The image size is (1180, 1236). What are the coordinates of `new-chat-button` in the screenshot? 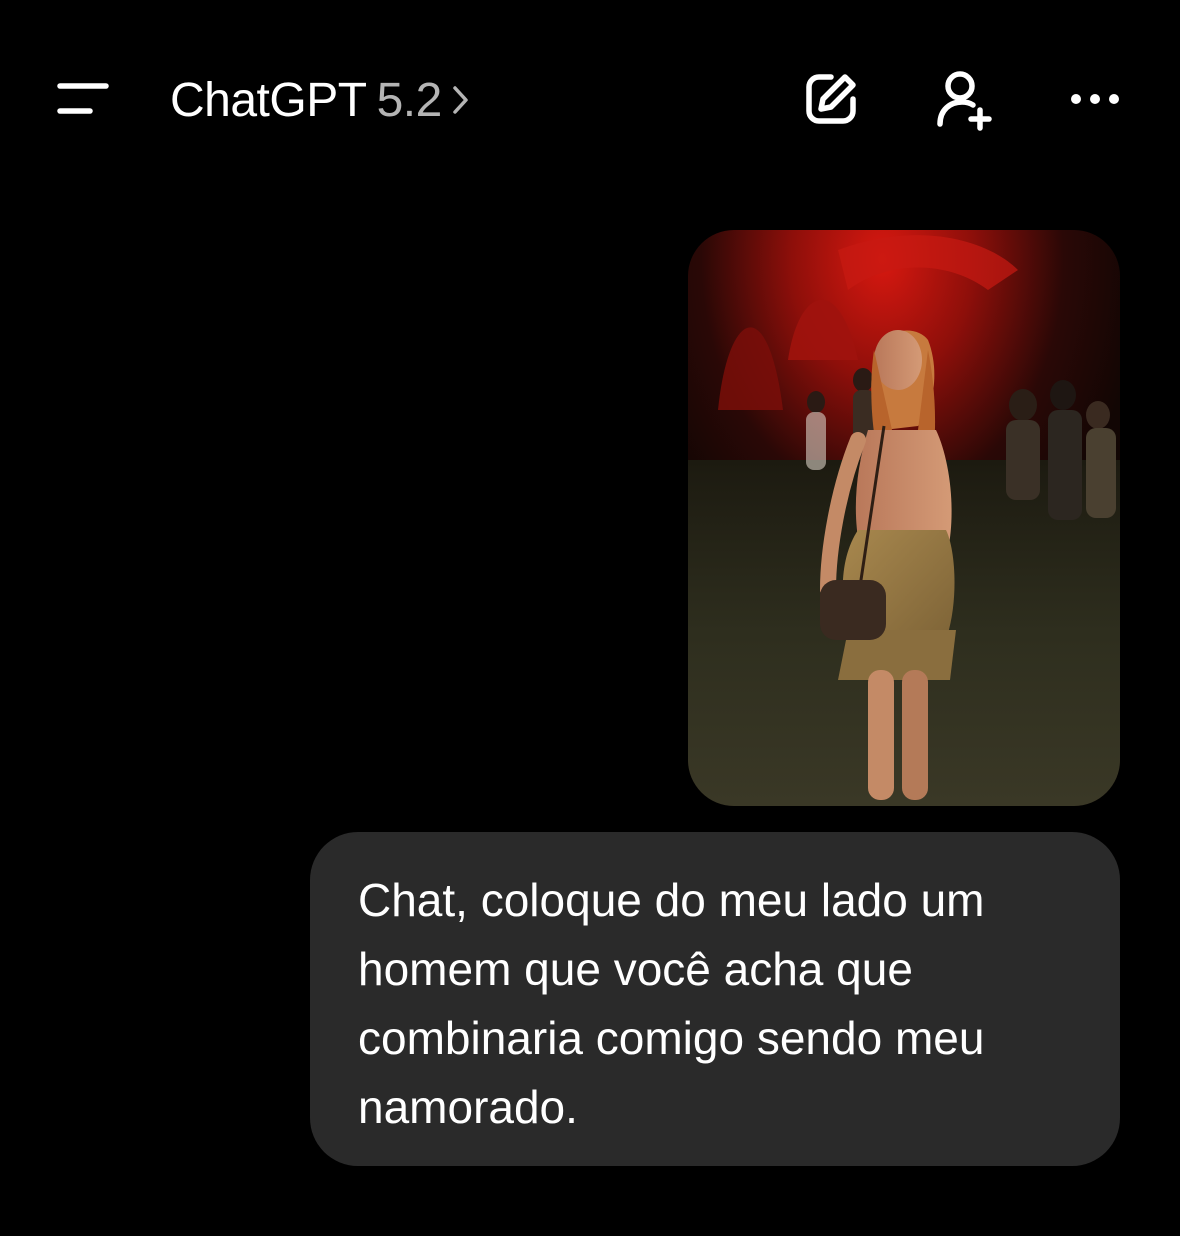 It's located at (831, 99).